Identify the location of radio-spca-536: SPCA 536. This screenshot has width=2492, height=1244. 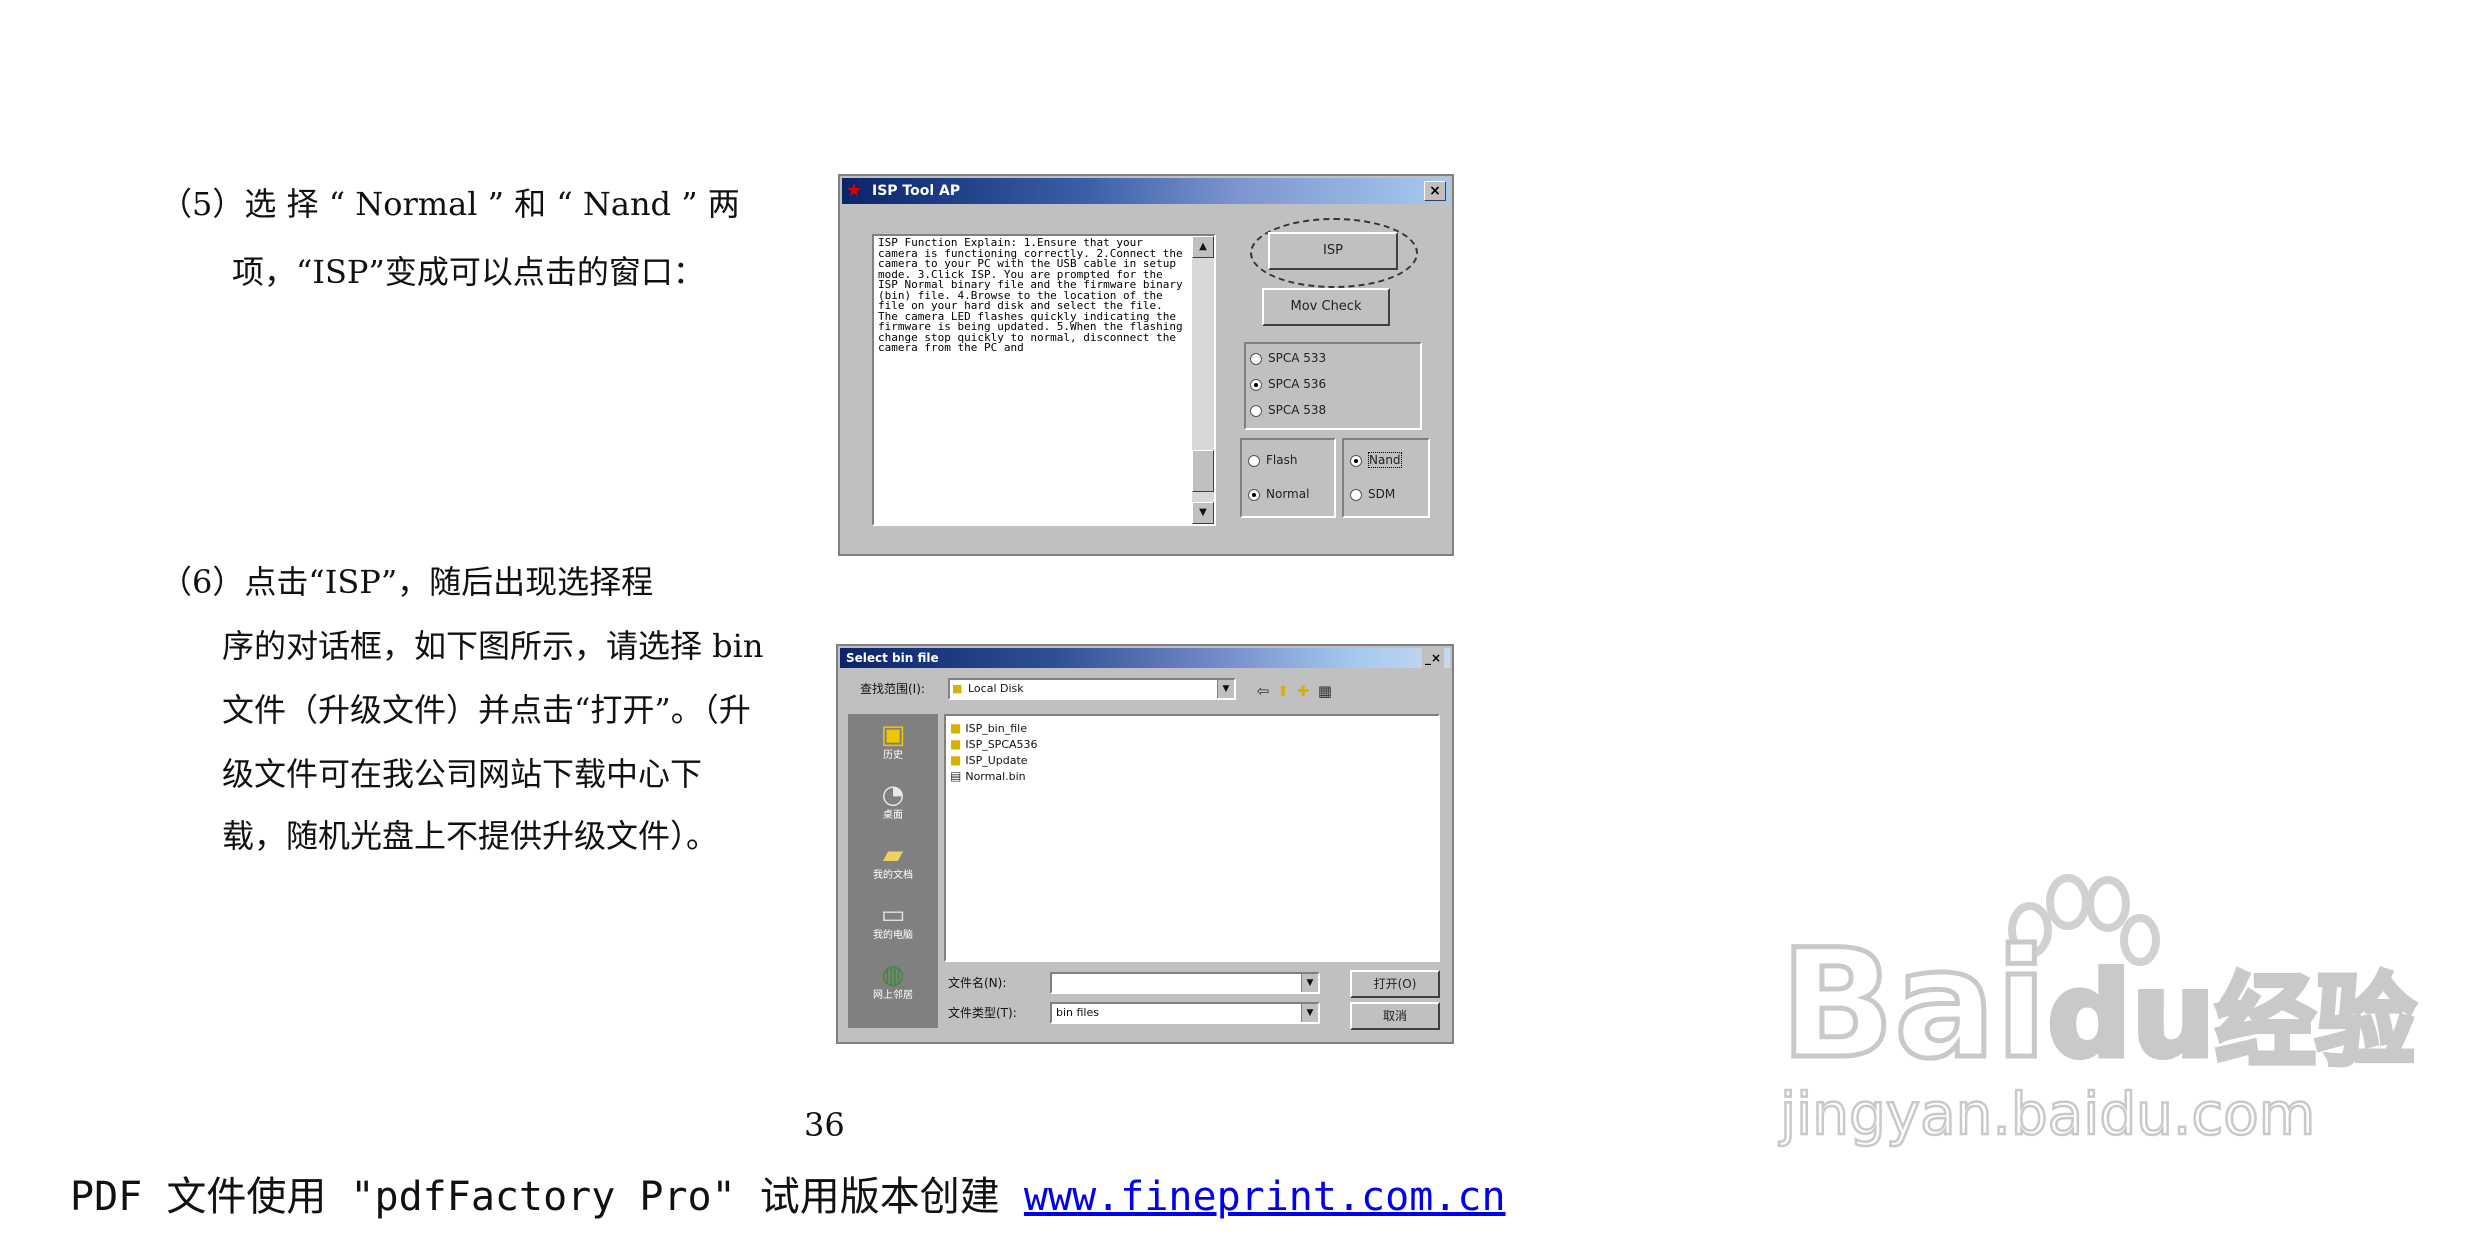
(1288, 384).